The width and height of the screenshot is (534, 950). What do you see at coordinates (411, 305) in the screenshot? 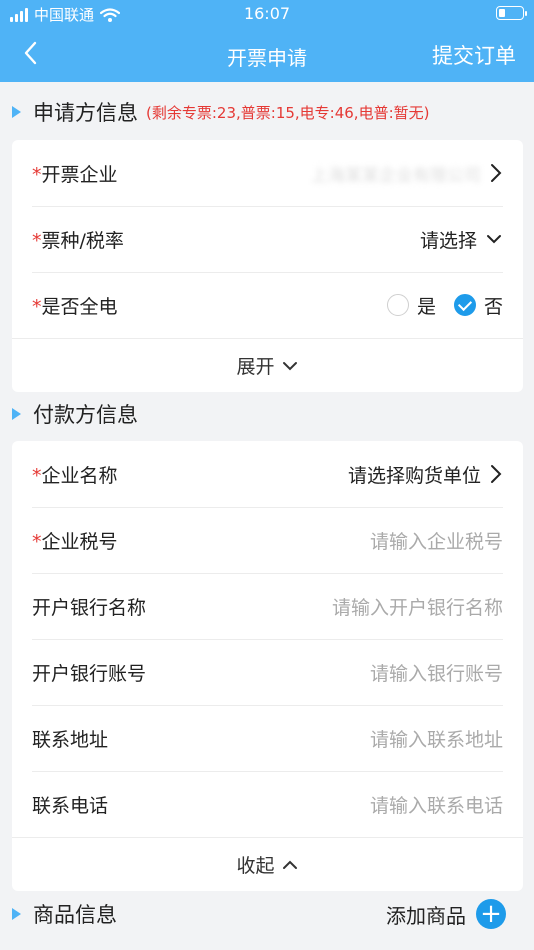
I see `radio-yes: 是` at bounding box center [411, 305].